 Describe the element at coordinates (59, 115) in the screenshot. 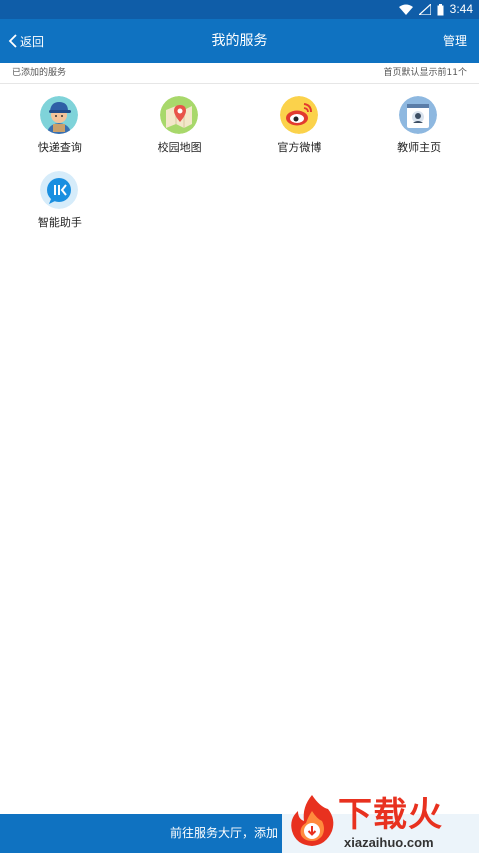

I see `courier-icon` at that location.